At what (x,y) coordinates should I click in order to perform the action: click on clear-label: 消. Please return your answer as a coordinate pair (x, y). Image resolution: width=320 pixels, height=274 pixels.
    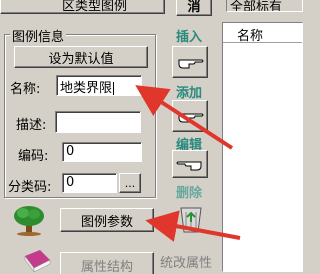
    Looking at the image, I should click on (194, 7).